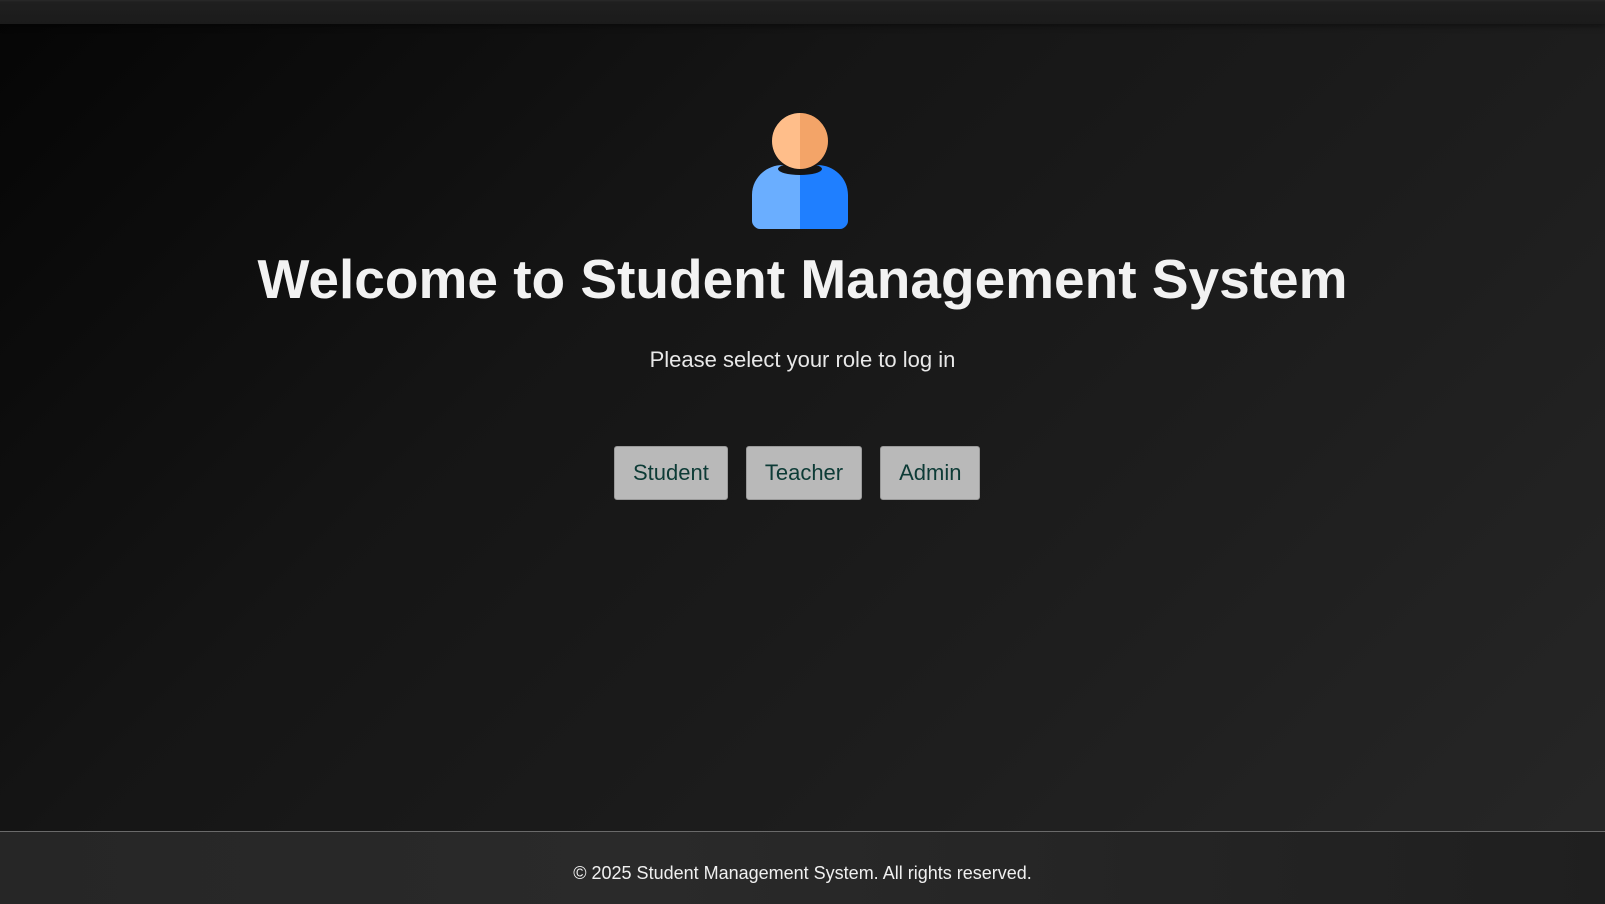  I want to click on student-button: Student, so click(671, 473).